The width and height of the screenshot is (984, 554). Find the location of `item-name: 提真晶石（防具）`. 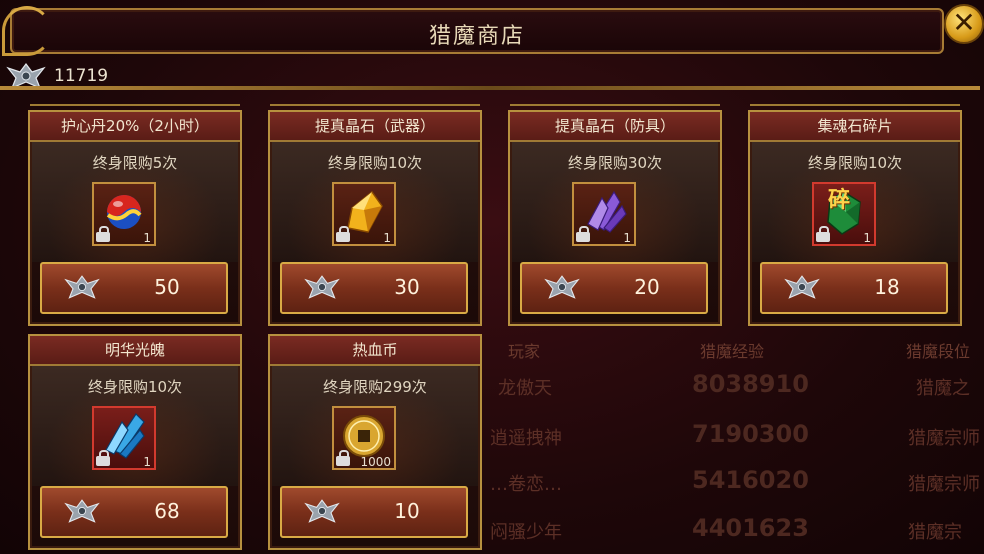

item-name: 提真晶石（防具） is located at coordinates (615, 127).